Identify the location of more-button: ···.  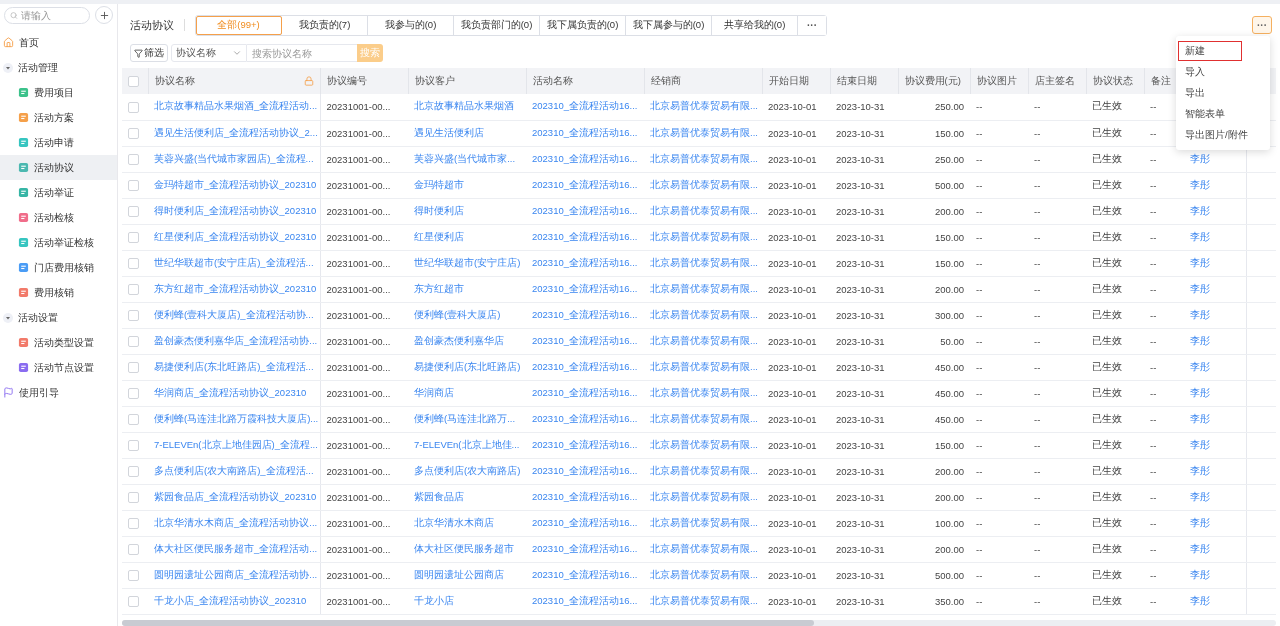
(1262, 25).